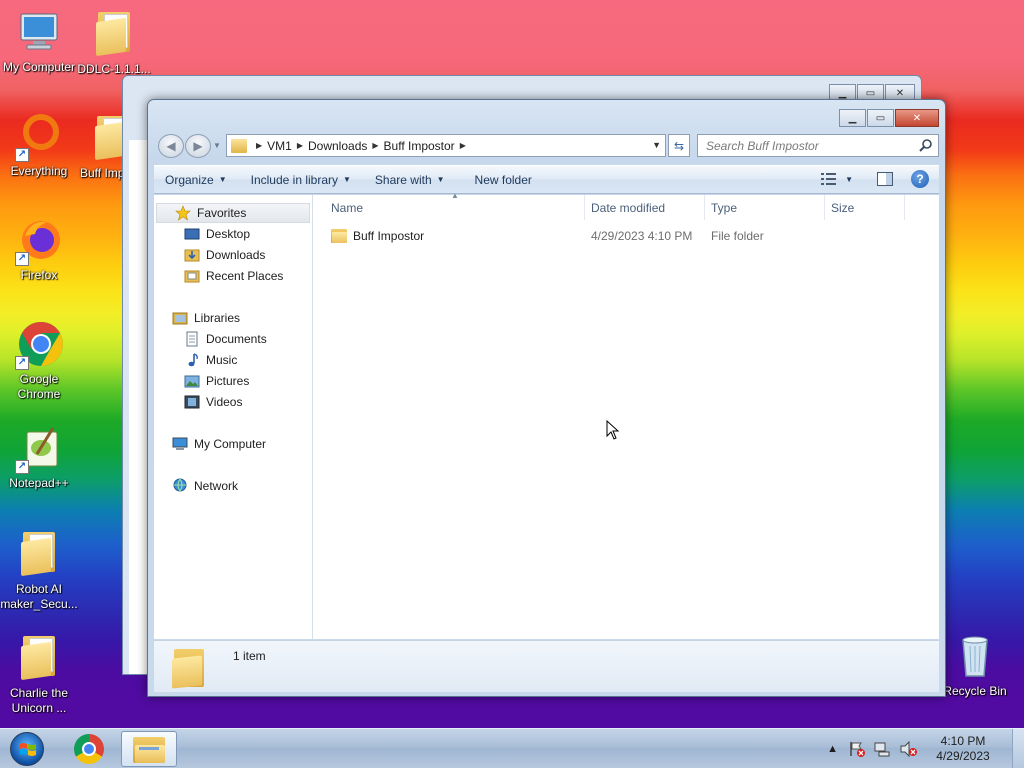 The width and height of the screenshot is (1024, 768). What do you see at coordinates (975, 665) in the screenshot?
I see `desktop-icon-recycle-bin: Recycle Bin` at bounding box center [975, 665].